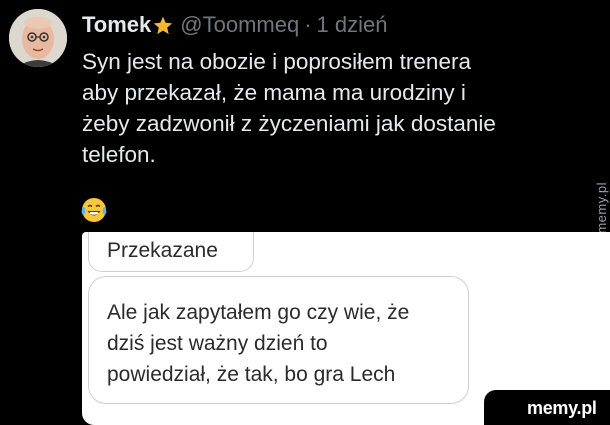 This screenshot has height=425, width=610. What do you see at coordinates (352, 25) in the screenshot?
I see `post-time: 1 dzień` at bounding box center [352, 25].